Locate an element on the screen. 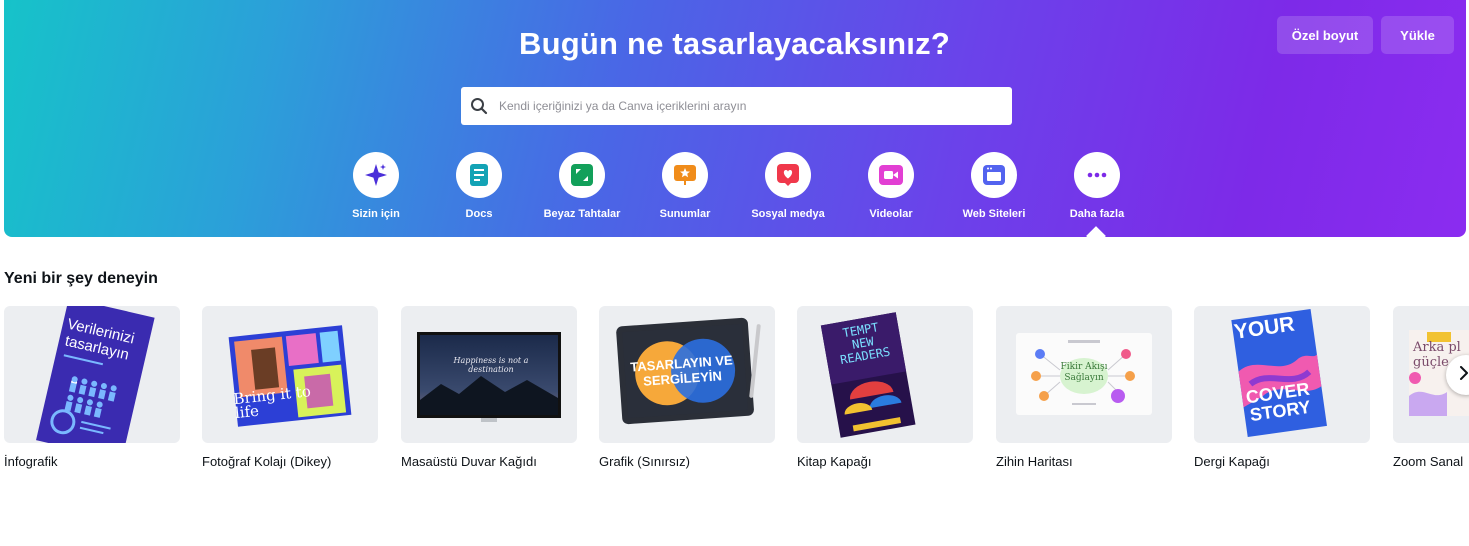 The image size is (1469, 546). category-more: Daha fazla is located at coordinates (1097, 186).